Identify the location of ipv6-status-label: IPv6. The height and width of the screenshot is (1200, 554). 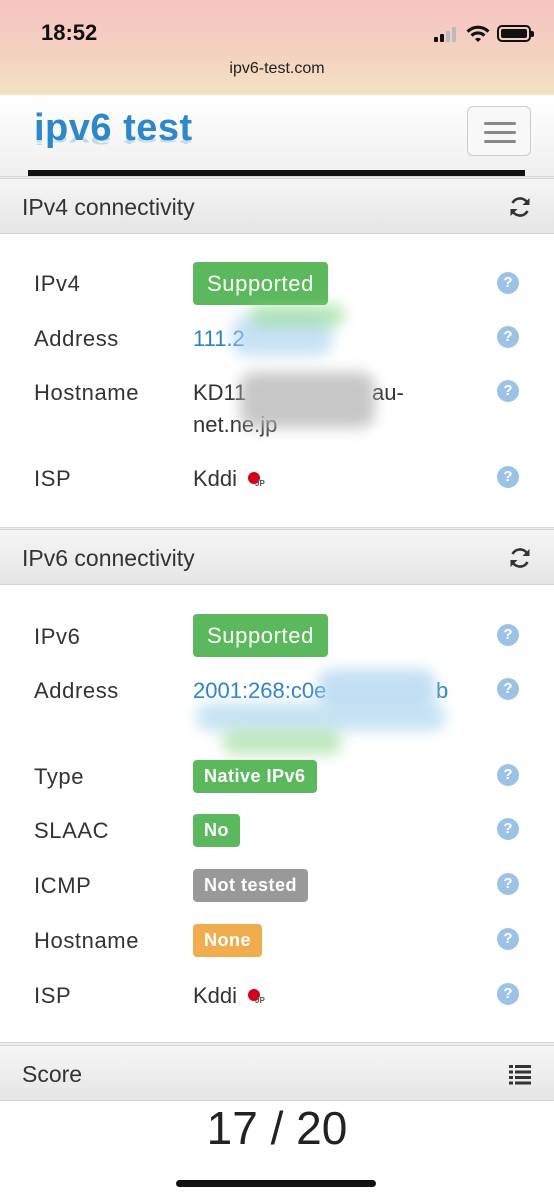
(57, 636).